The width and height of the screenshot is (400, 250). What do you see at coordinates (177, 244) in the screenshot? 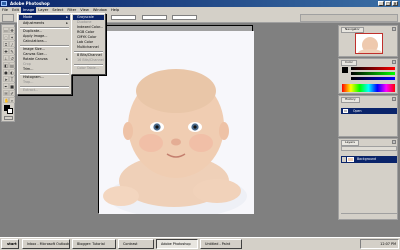
I see `task-photoshop: Adobe Photoshop` at bounding box center [177, 244].